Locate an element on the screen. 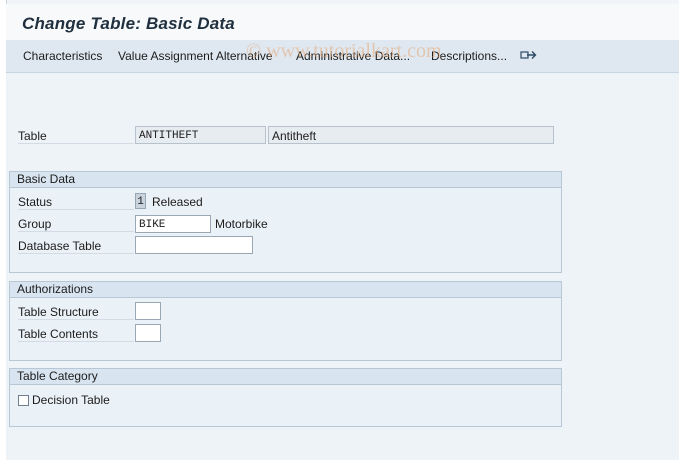 The image size is (679, 460). table-contents-field is located at coordinates (148, 333).